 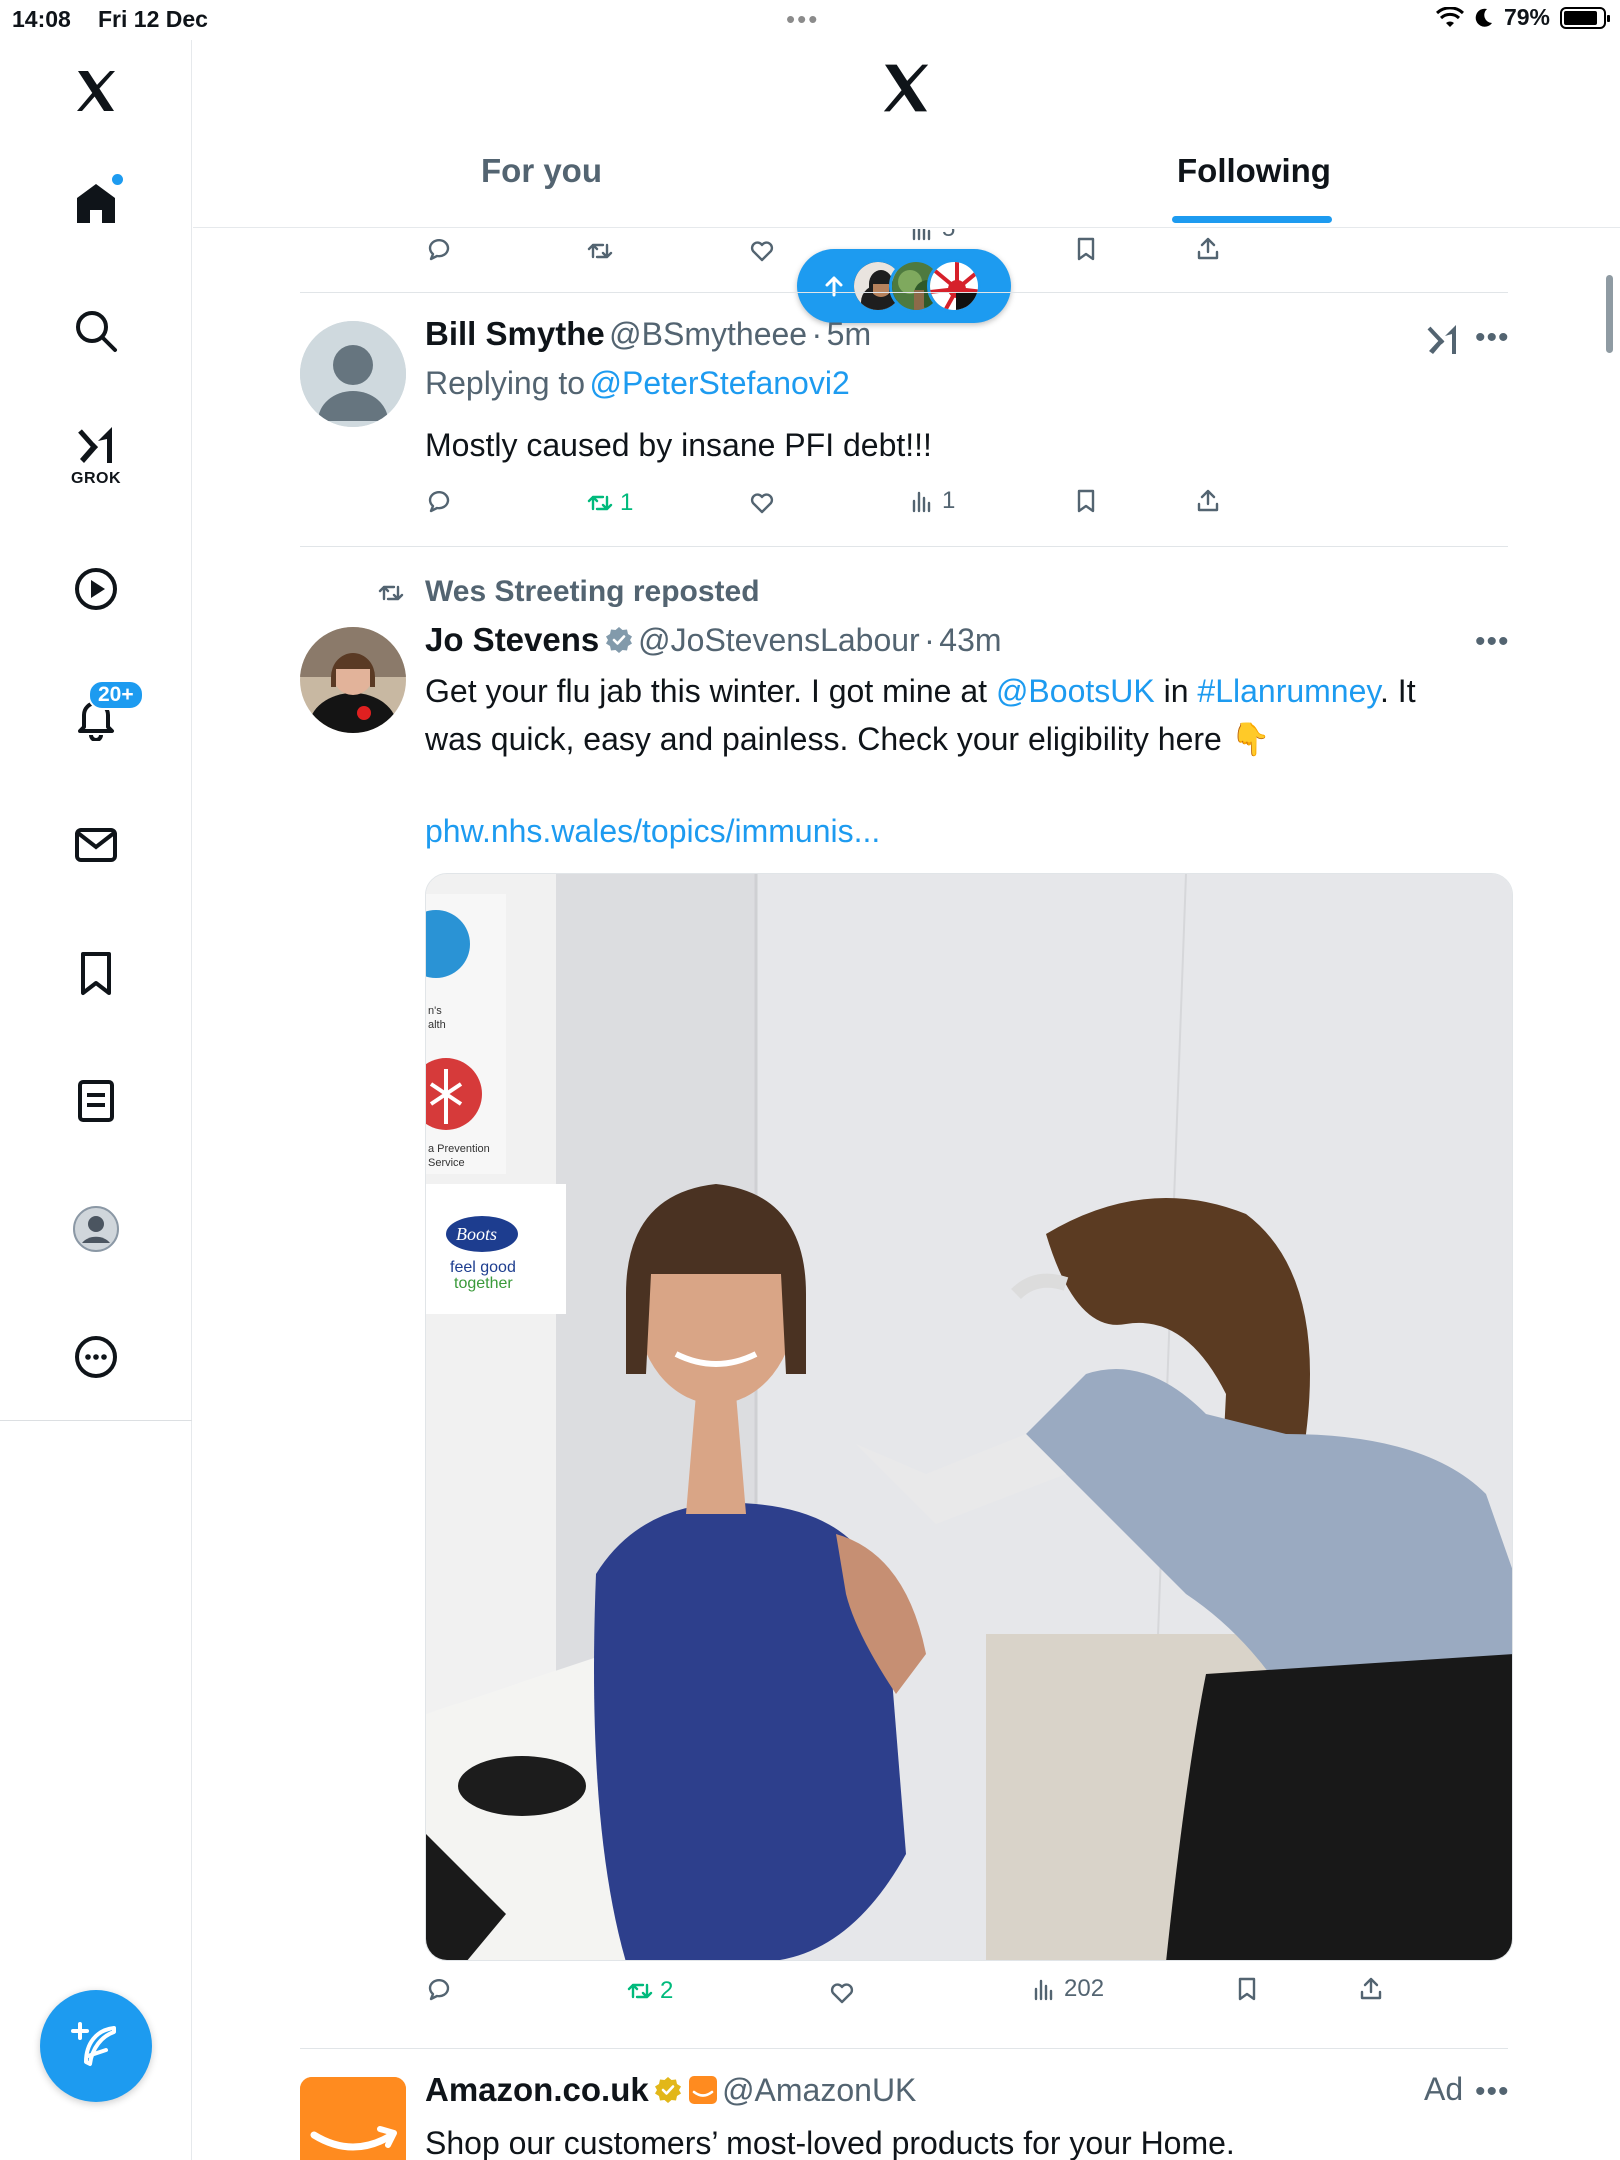 What do you see at coordinates (96, 478) in the screenshot?
I see `grok-label: GROK` at bounding box center [96, 478].